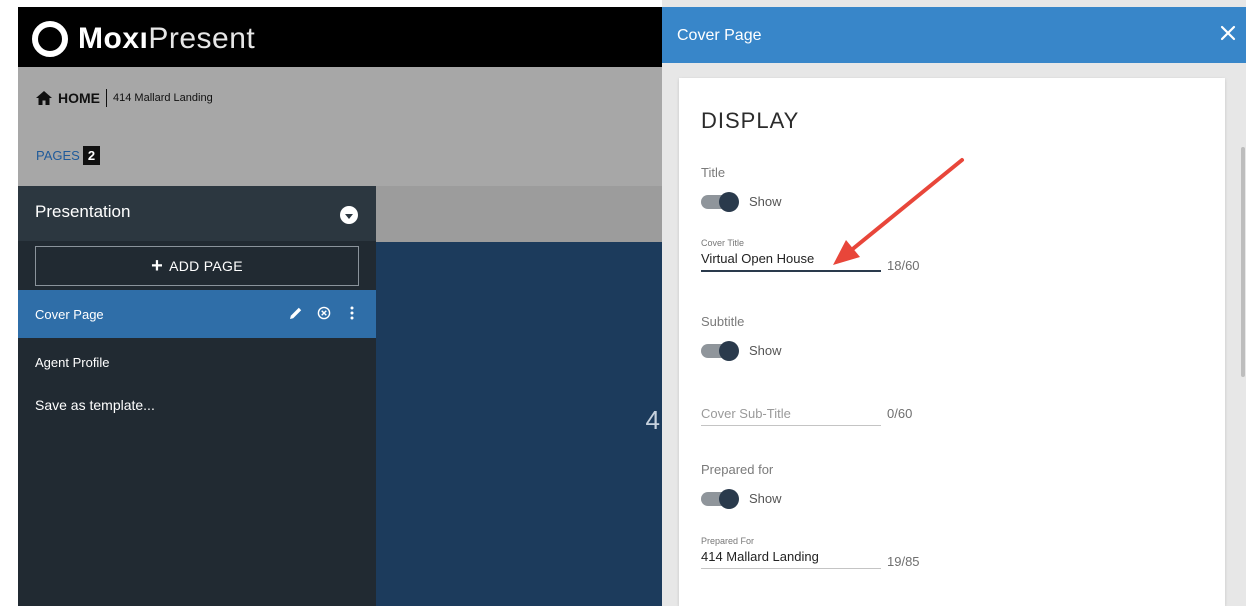 This screenshot has width=1246, height=606. I want to click on preview-text: 4, so click(652, 420).